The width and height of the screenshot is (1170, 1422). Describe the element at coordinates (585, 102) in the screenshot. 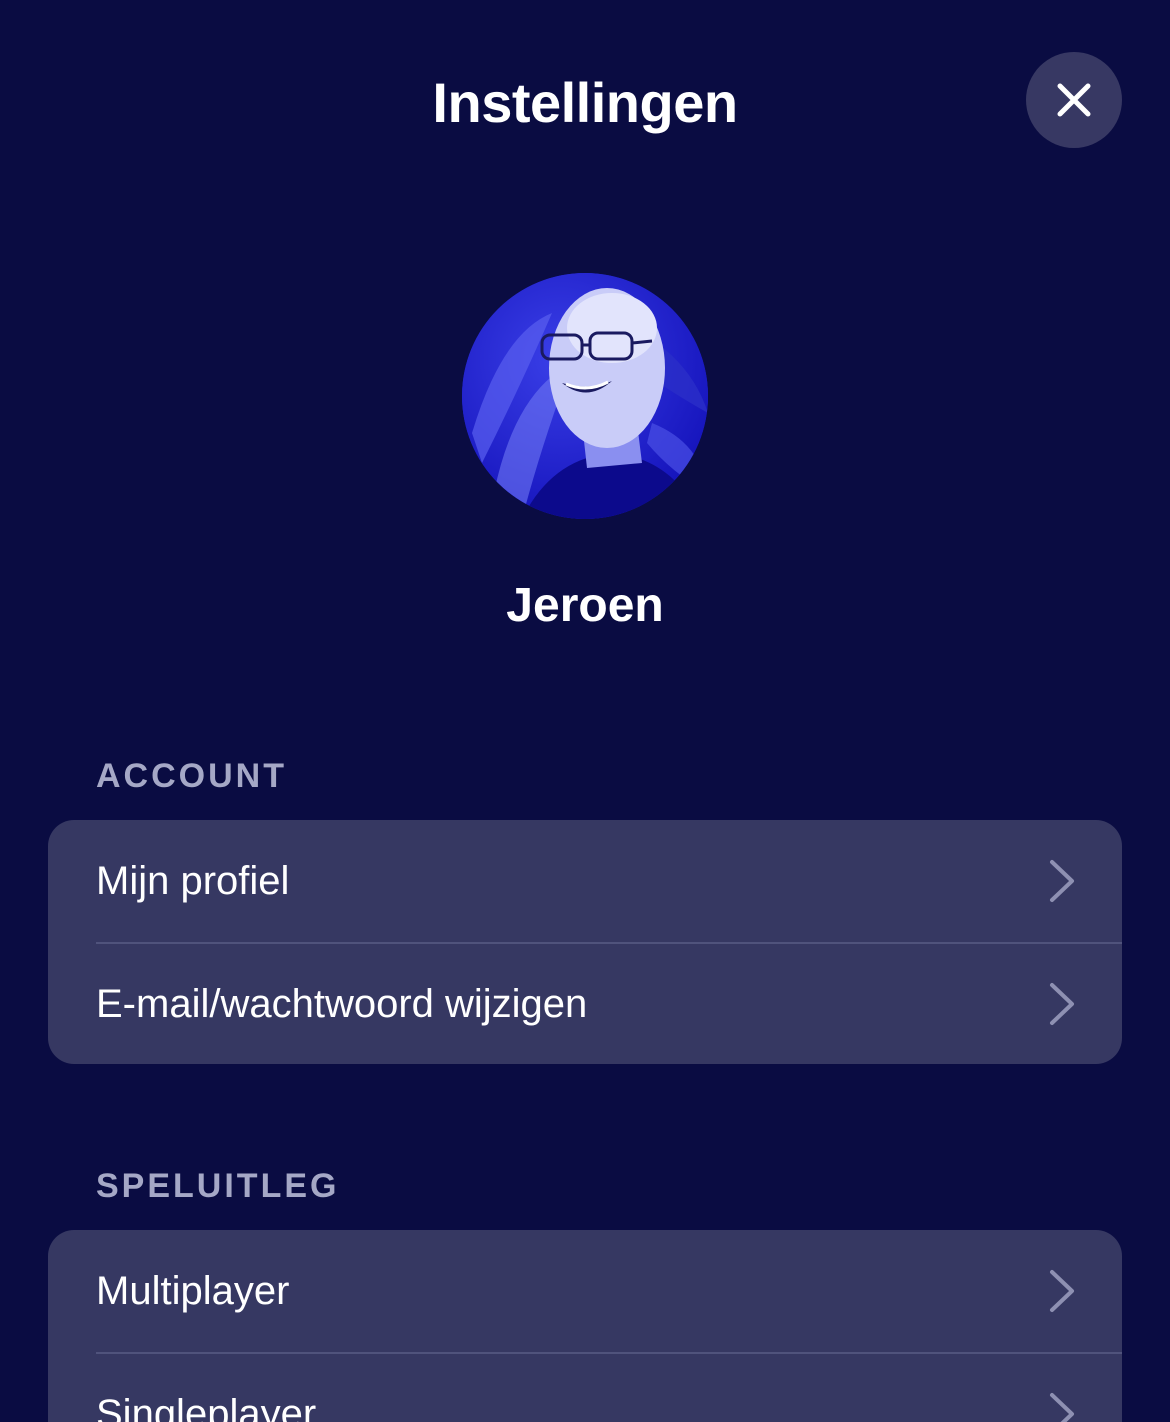

I see `page-title: Instellingen` at that location.